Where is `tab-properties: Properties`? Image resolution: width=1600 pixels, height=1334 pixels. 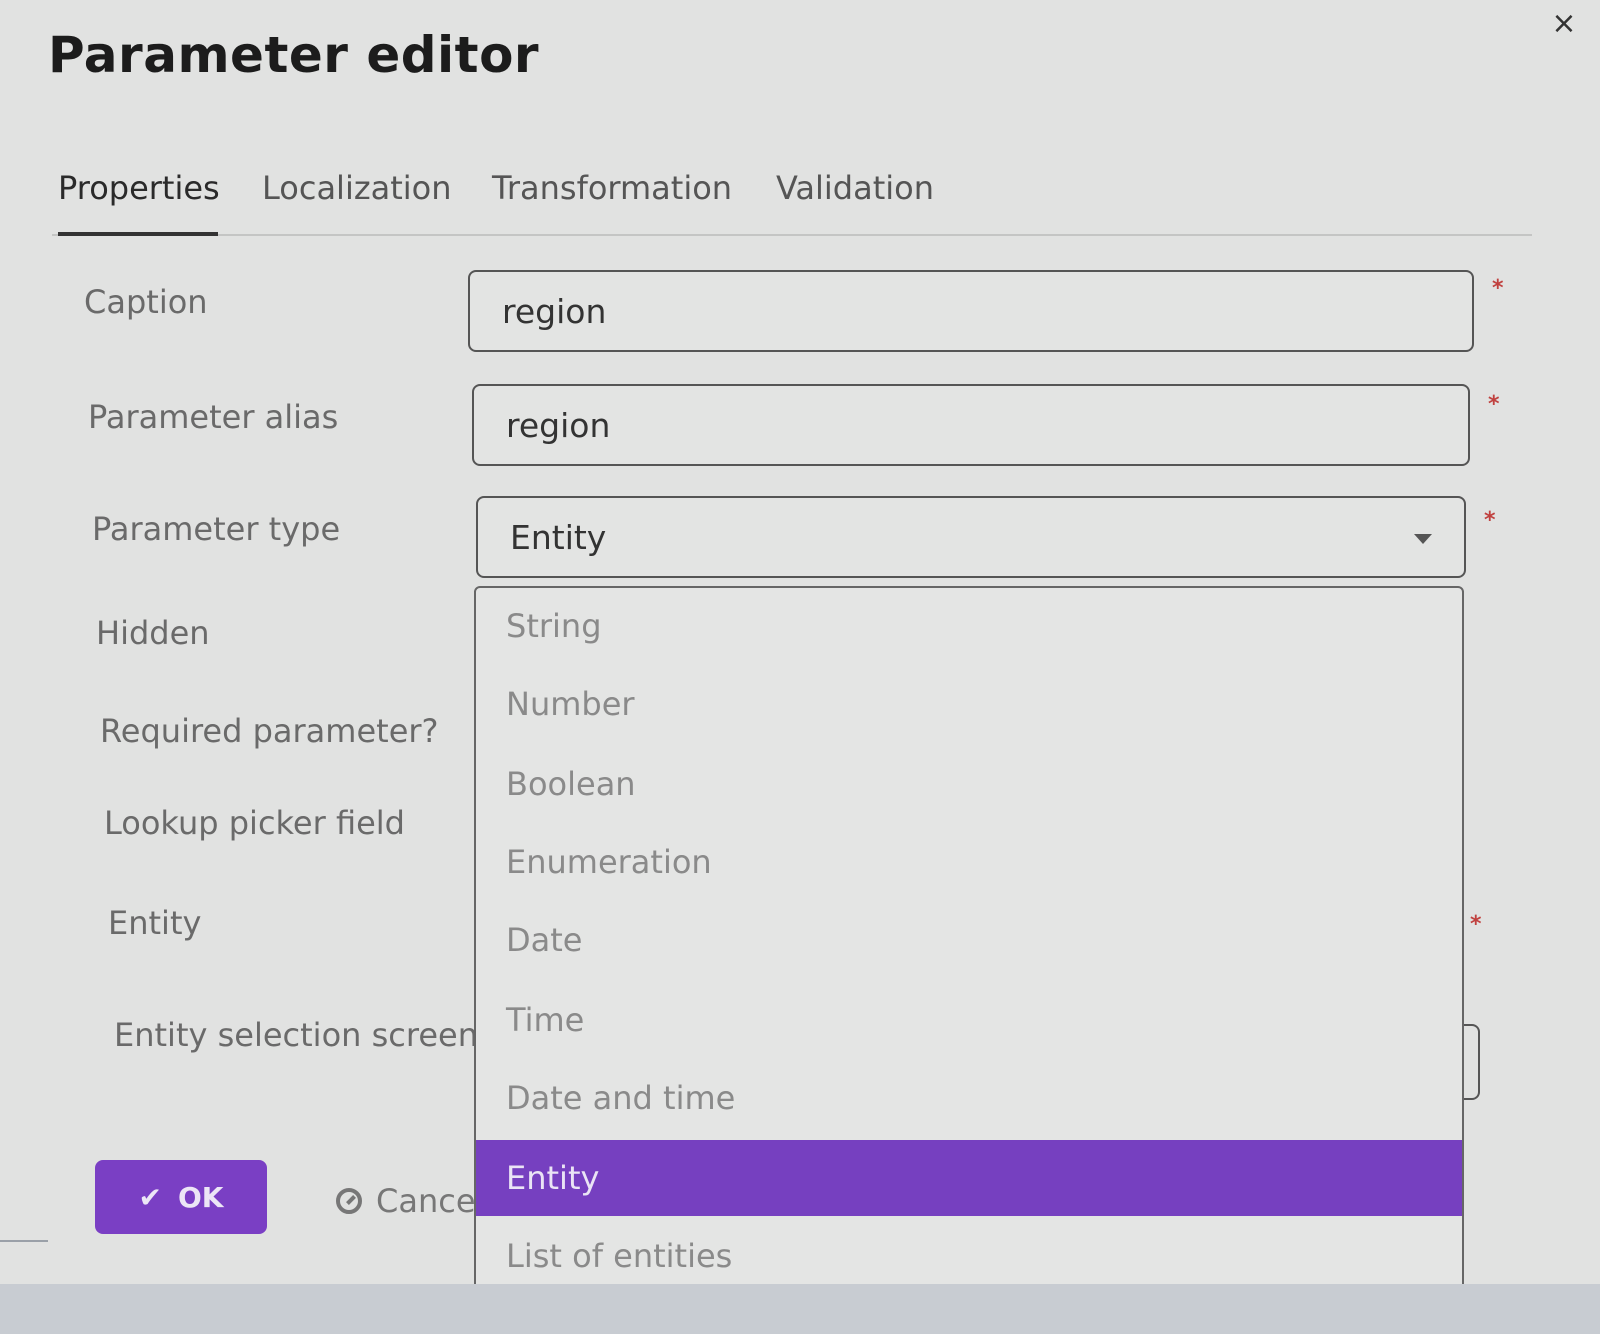
tab-properties: Properties is located at coordinates (139, 199).